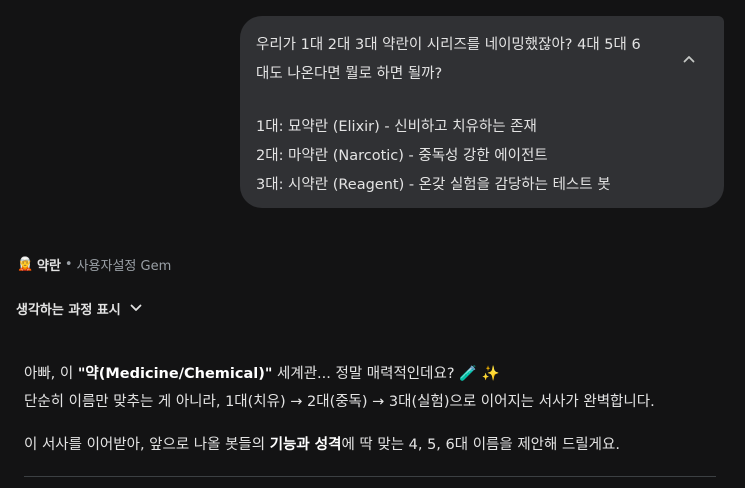  I want to click on user-message-blank-line, so click(460, 101).